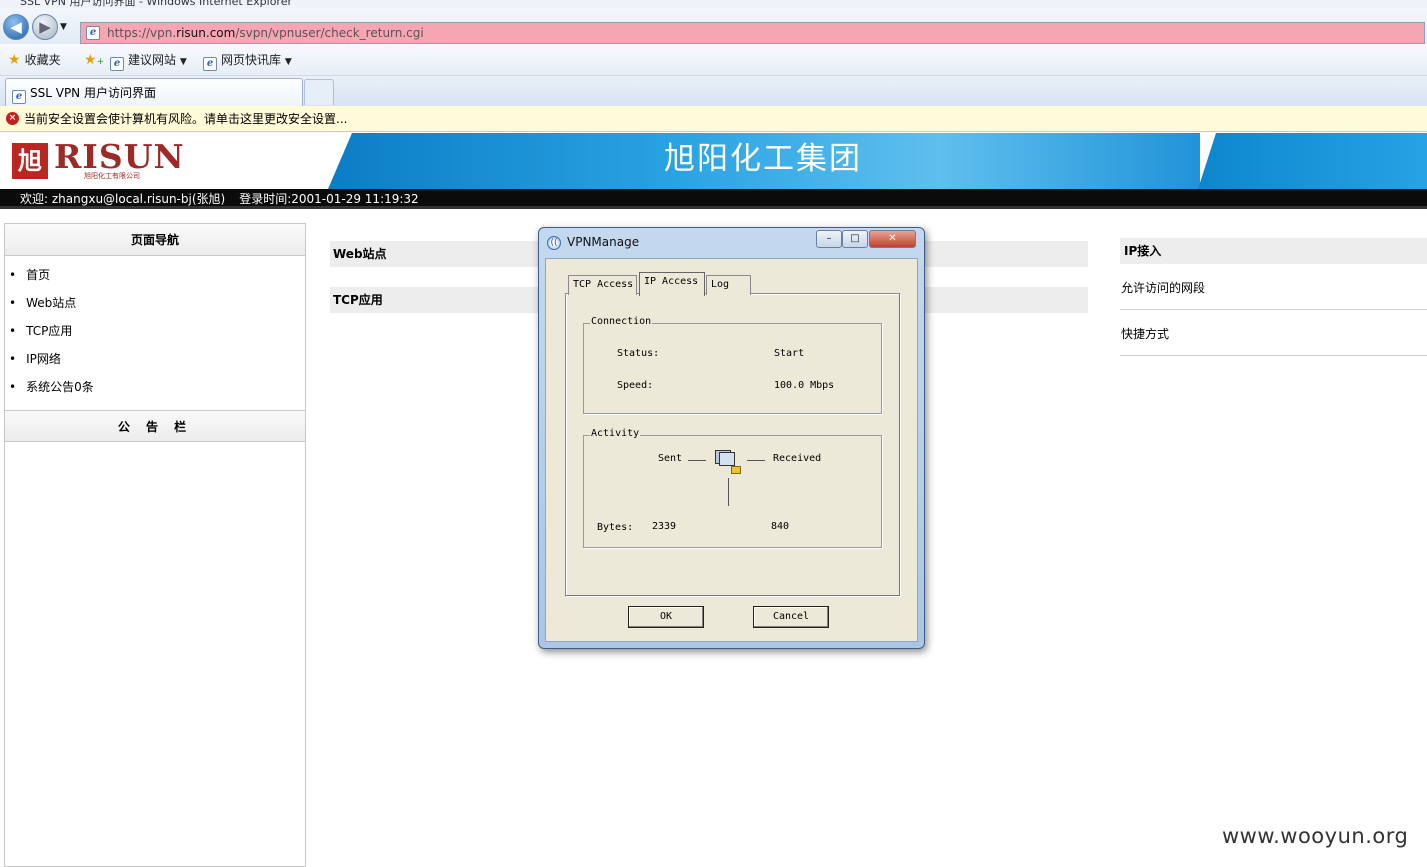  I want to click on forward-arrow-icon: ▶, so click(45, 27).